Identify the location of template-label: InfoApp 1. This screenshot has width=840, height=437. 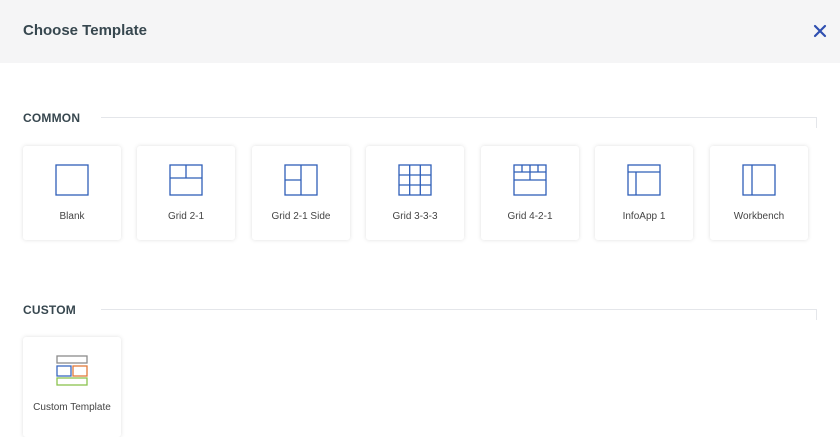
(644, 216).